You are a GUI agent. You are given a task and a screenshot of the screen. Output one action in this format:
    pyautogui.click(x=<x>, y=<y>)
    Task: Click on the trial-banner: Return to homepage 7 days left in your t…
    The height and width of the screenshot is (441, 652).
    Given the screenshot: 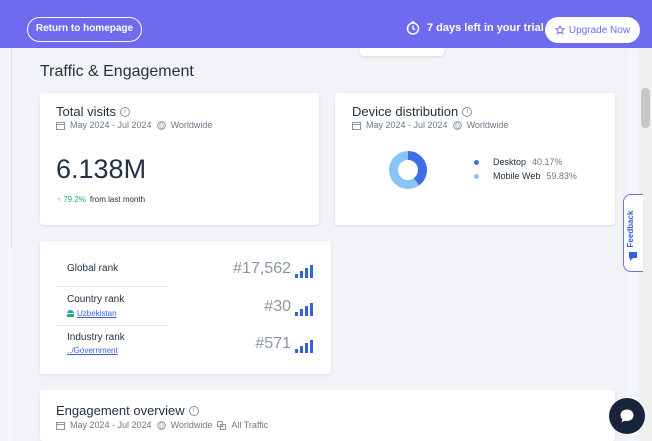 What is the action you would take?
    pyautogui.click(x=326, y=24)
    